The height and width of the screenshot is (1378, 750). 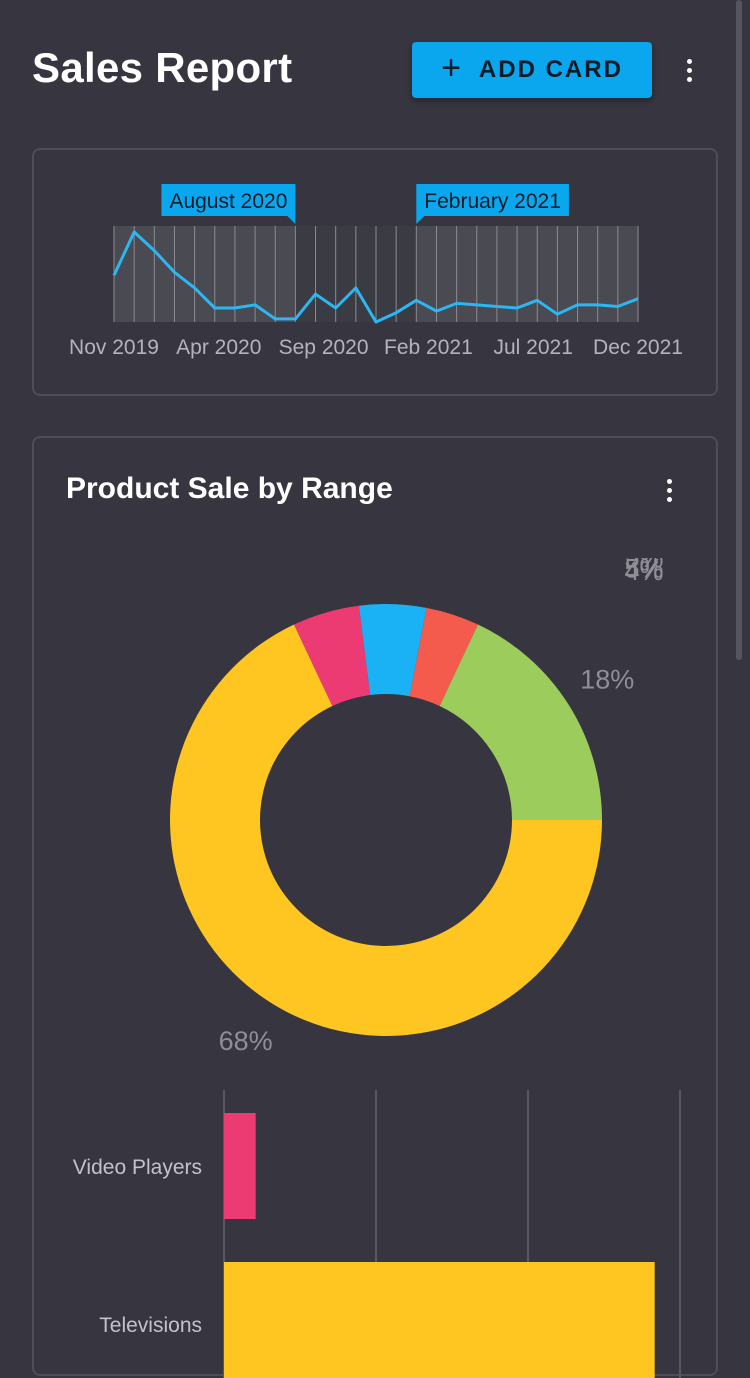 I want to click on bar-category-label: Video Players, so click(x=137, y=1167).